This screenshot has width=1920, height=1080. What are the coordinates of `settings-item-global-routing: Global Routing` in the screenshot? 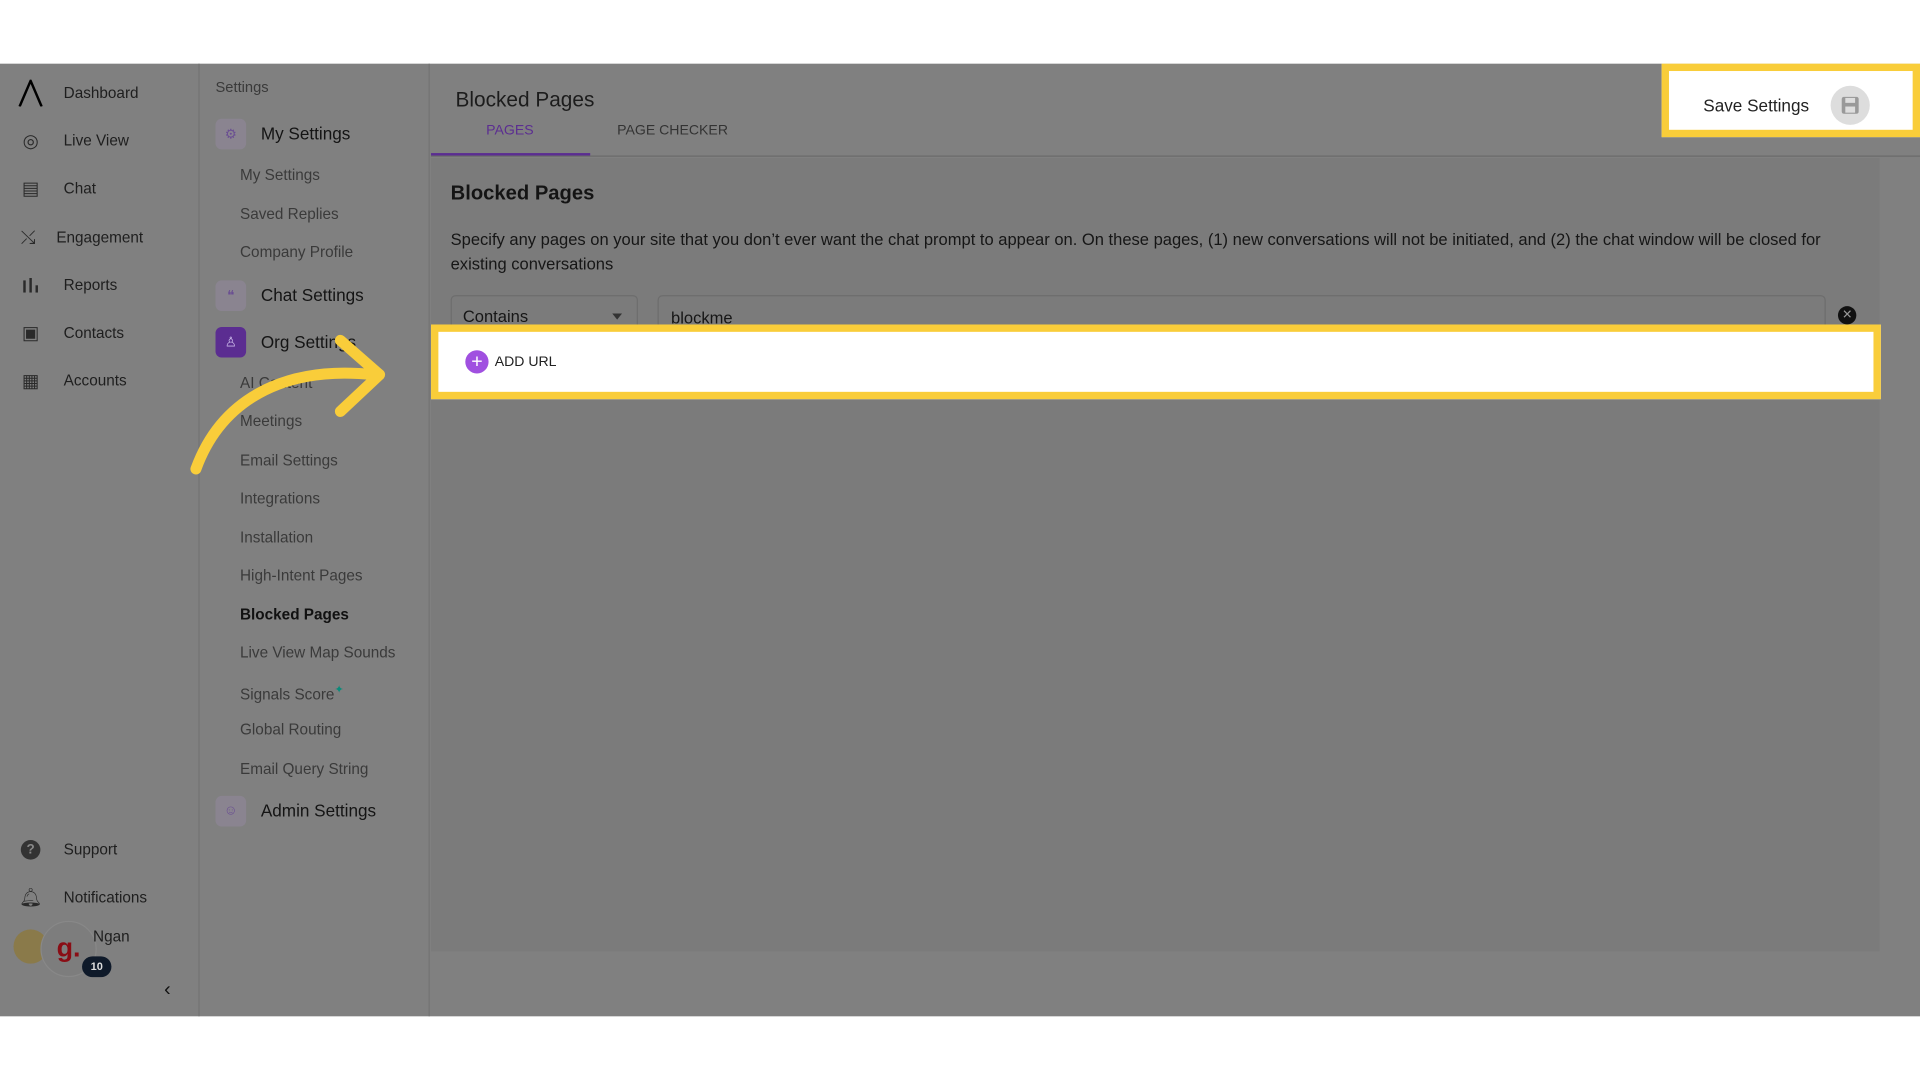 It's located at (290, 729).